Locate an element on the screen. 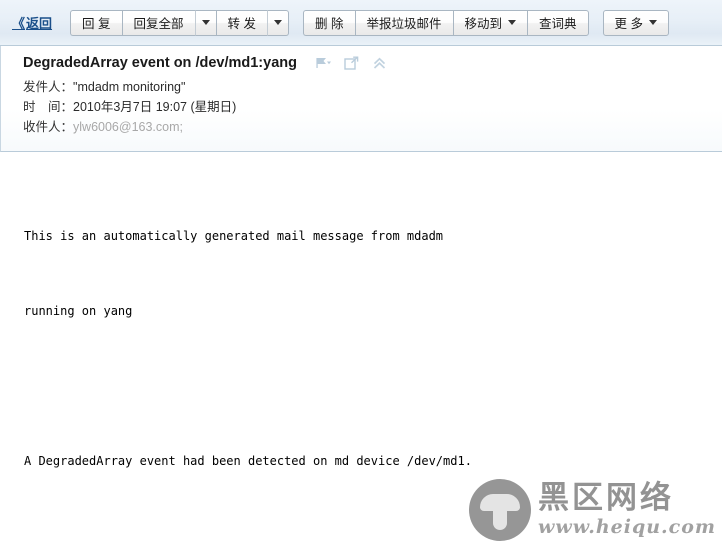  mushroom-icon is located at coordinates (500, 510).